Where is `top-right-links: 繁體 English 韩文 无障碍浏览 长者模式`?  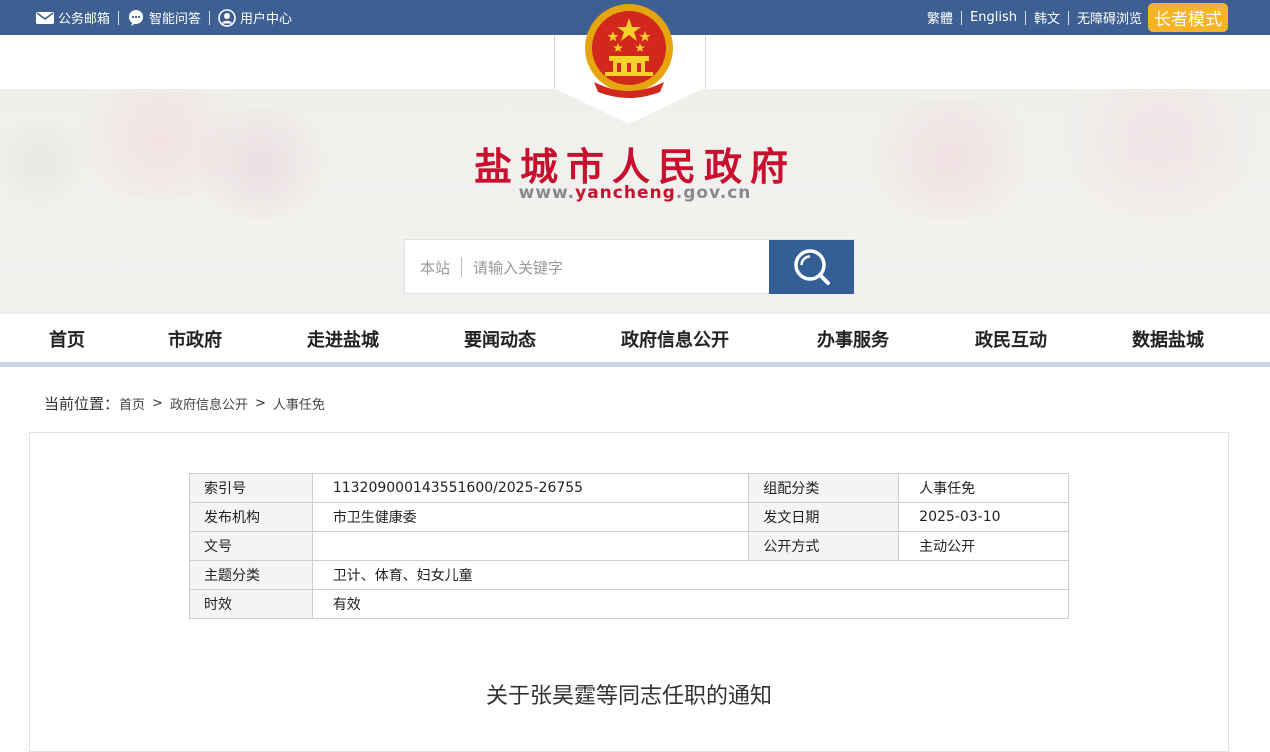 top-right-links: 繁體 English 韩文 无障碍浏览 长者模式 is located at coordinates (1077, 17).